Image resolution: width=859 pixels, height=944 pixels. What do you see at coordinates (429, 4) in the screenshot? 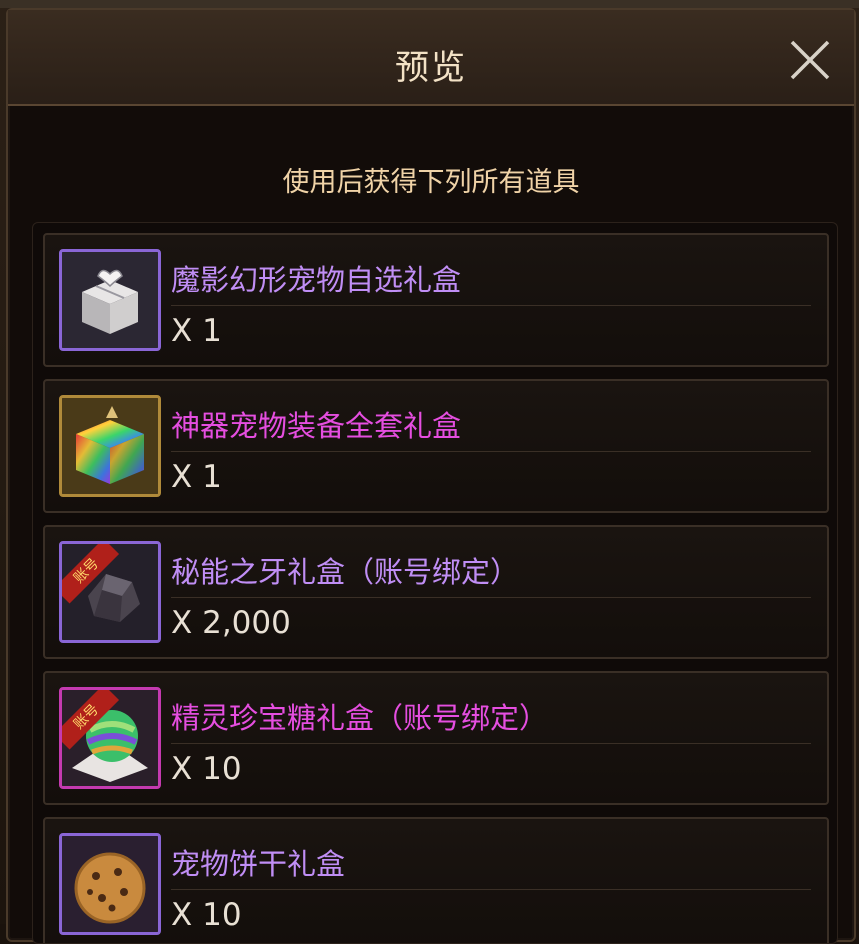
I see `top-hud-strip` at bounding box center [429, 4].